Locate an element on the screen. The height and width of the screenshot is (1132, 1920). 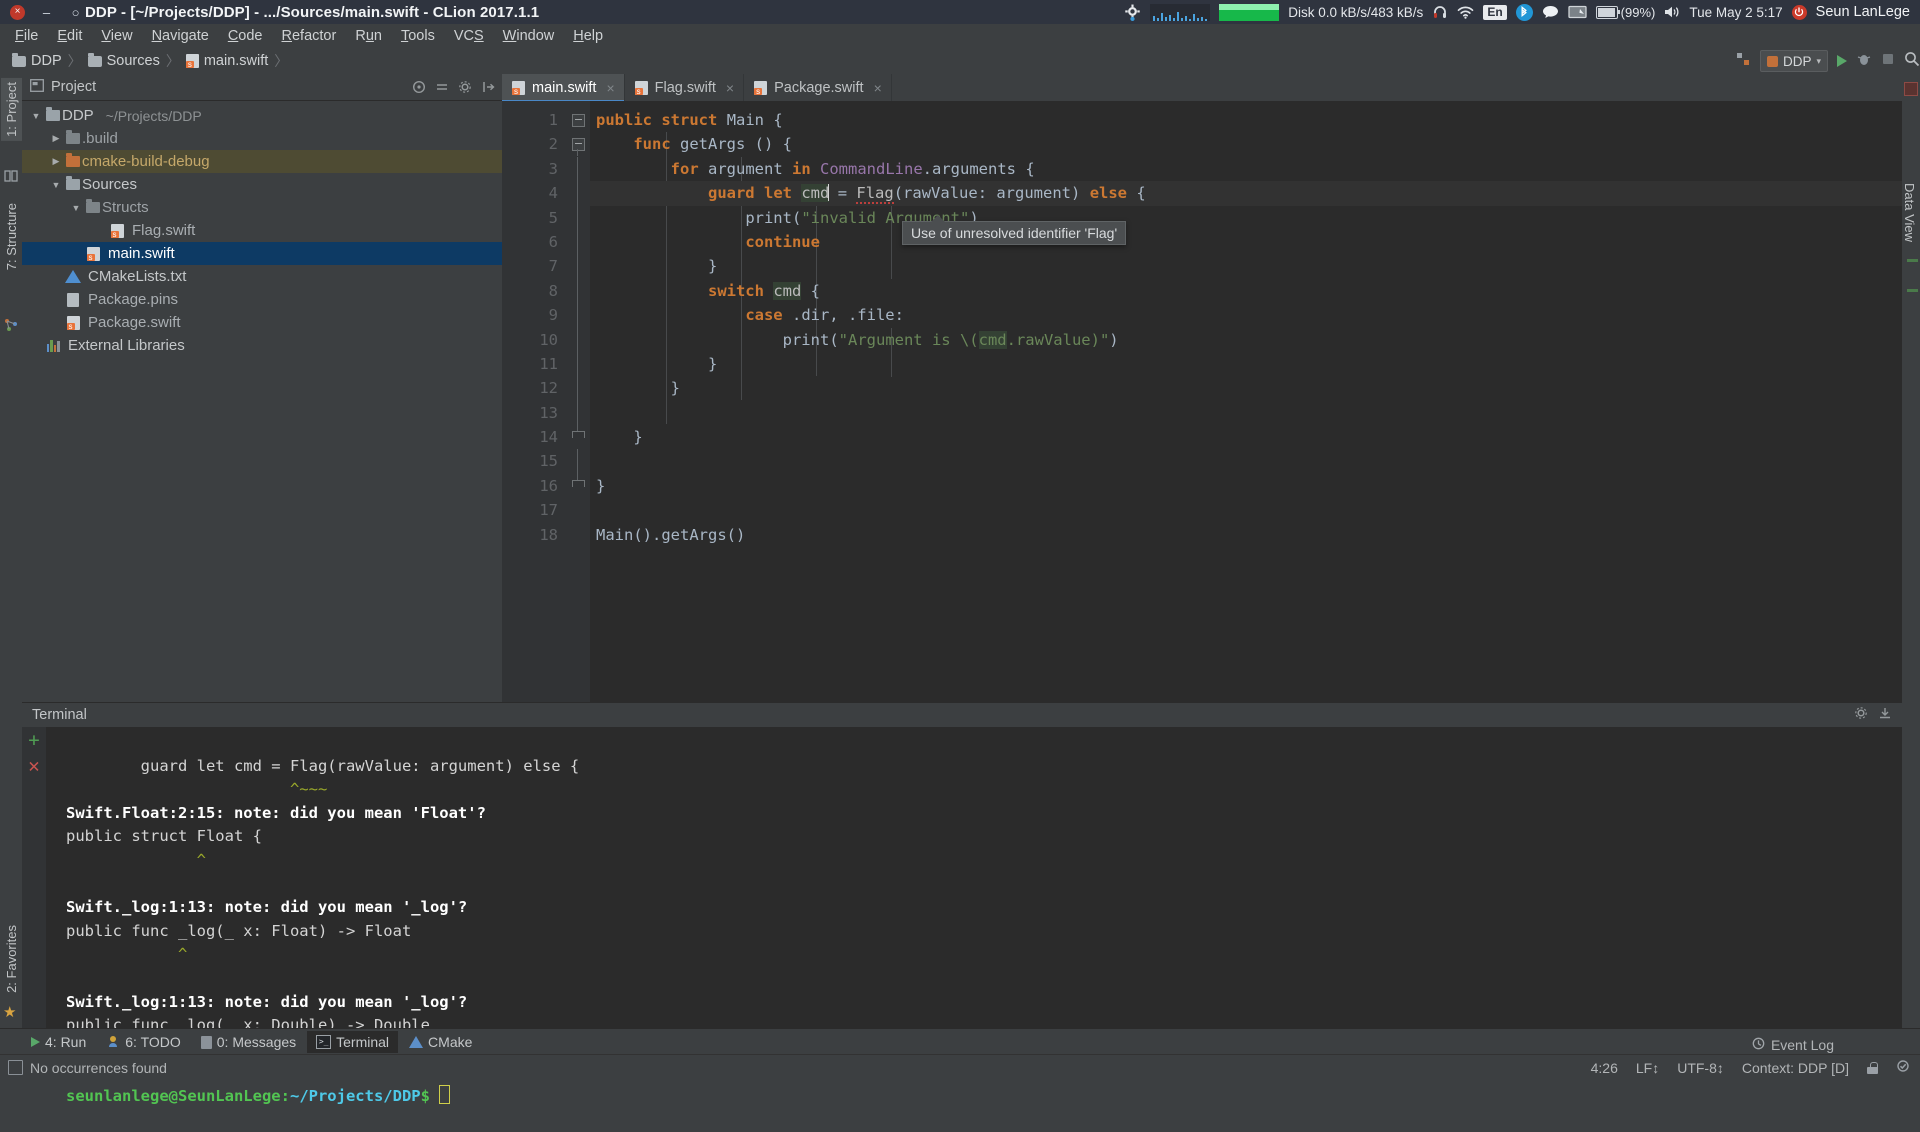
target-icon is located at coordinates (419, 87).